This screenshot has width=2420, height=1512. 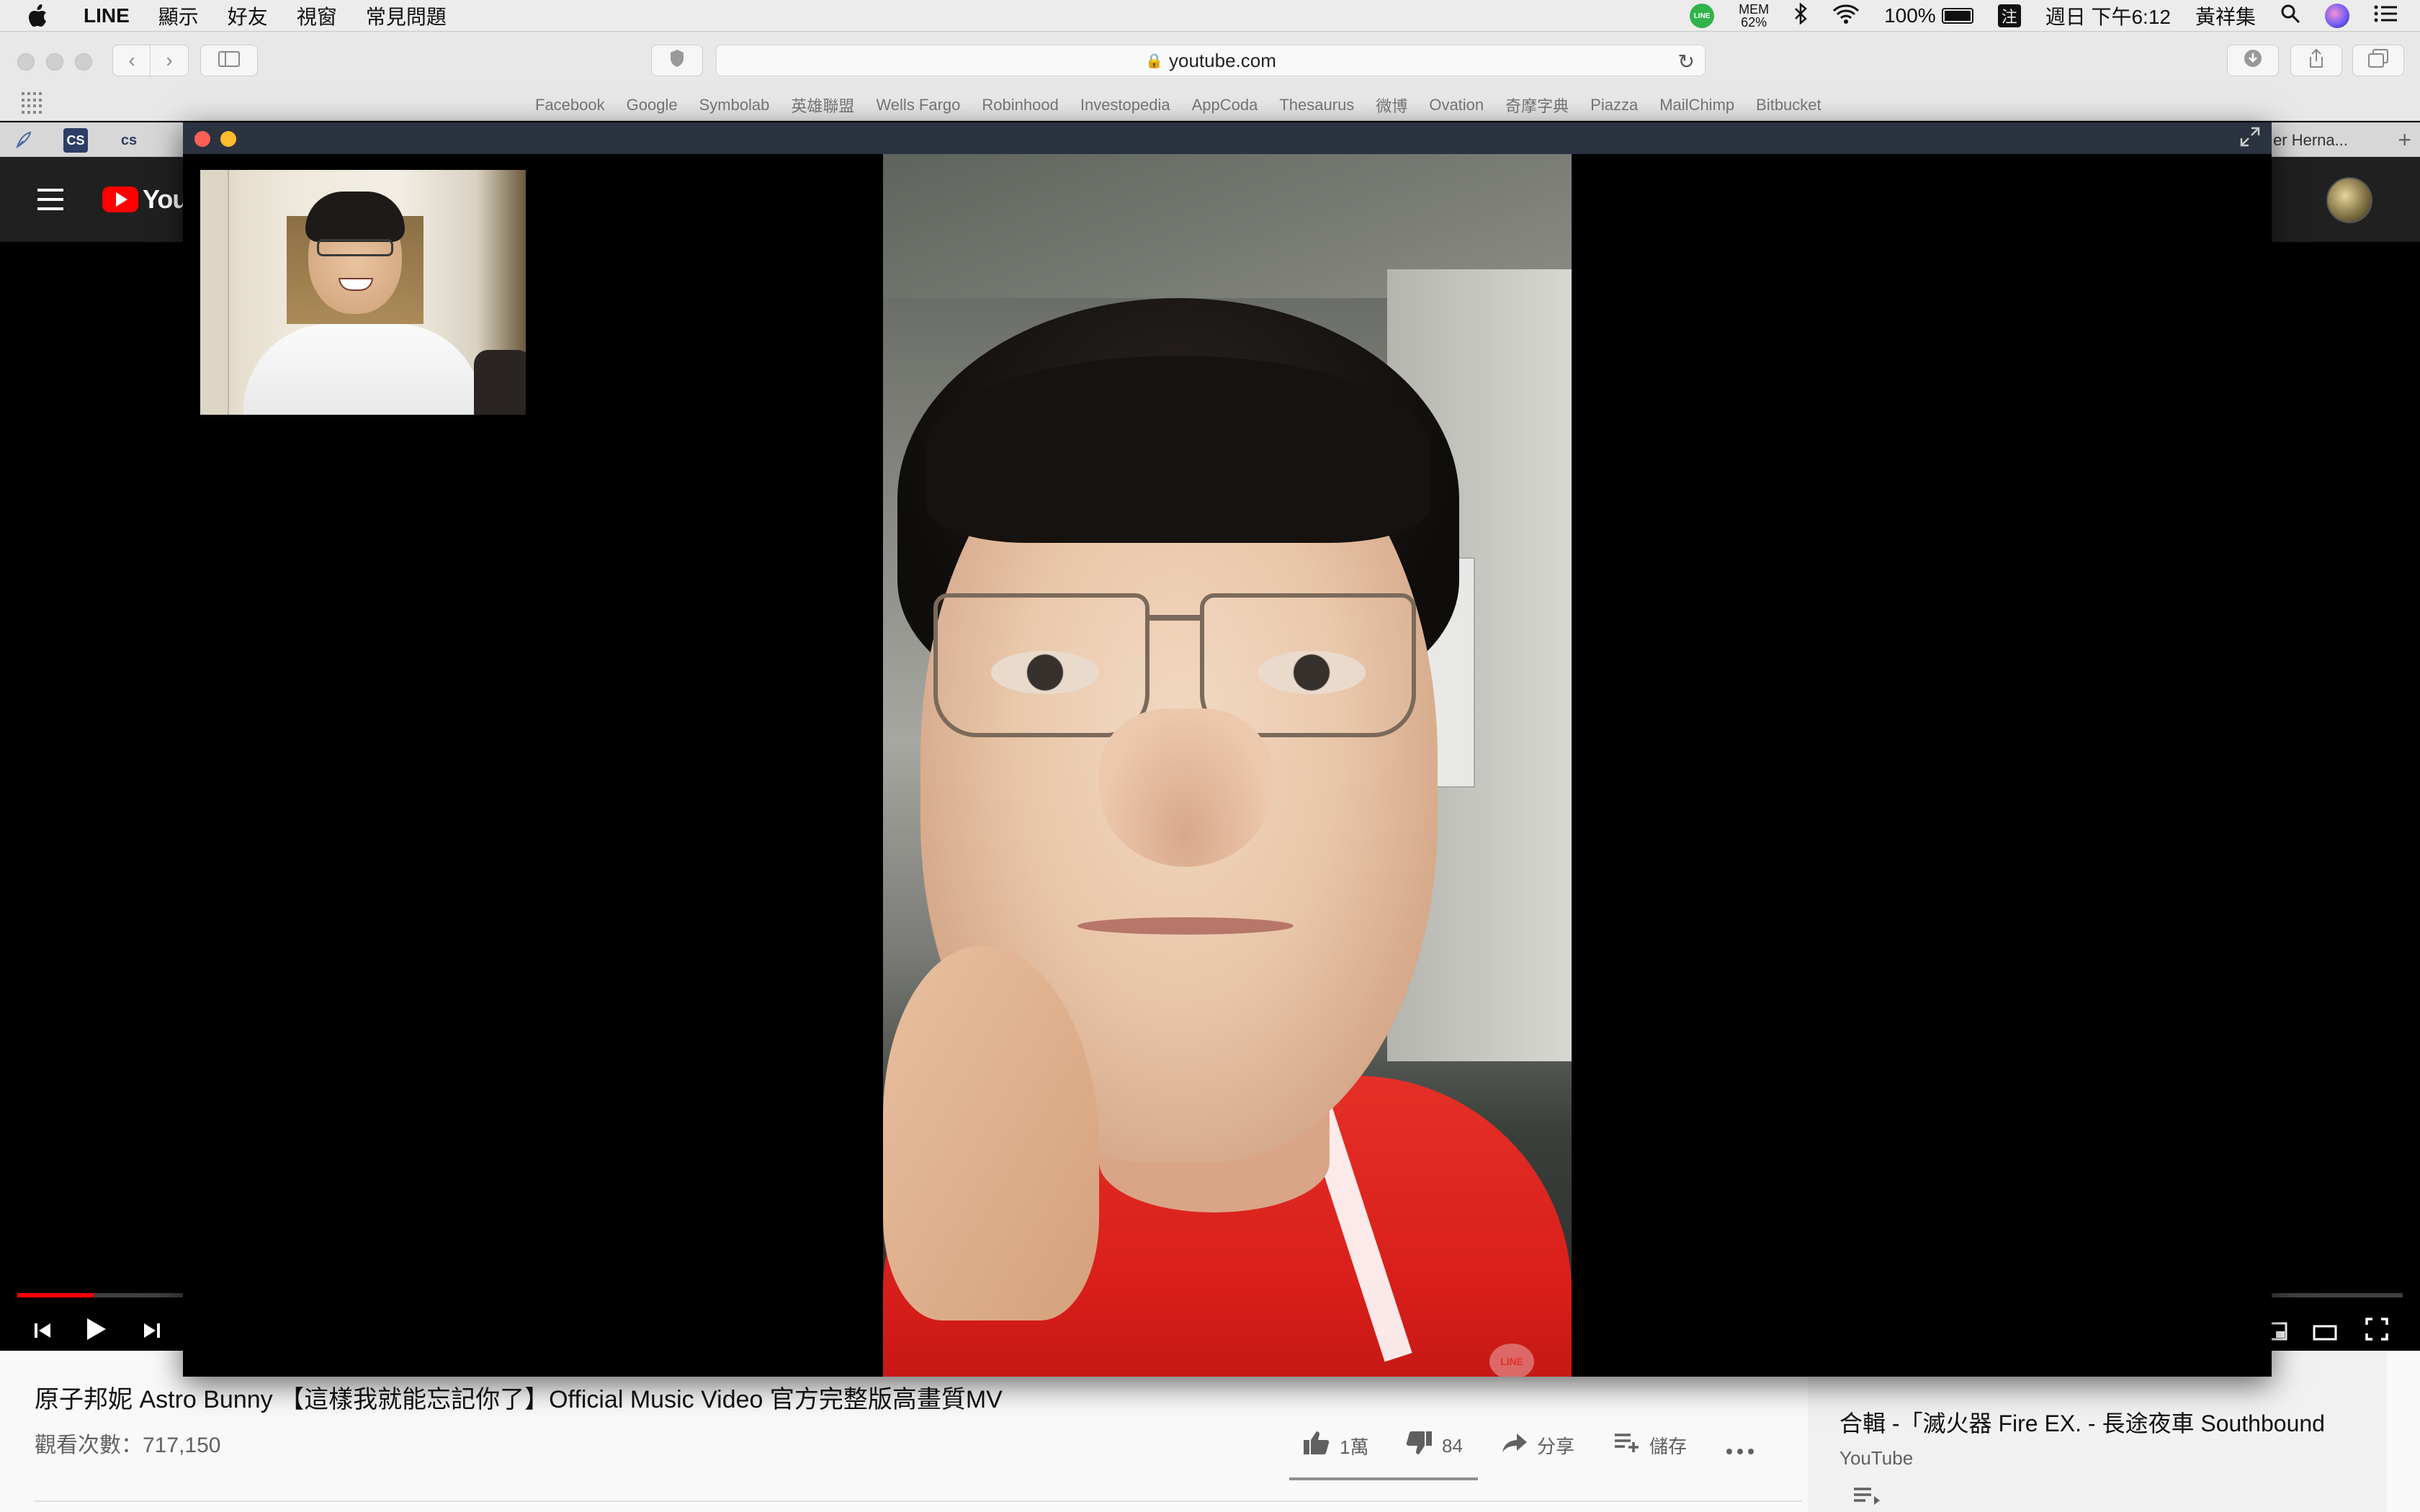 I want to click on line-watermark-logo: LINE, so click(x=1511, y=1360).